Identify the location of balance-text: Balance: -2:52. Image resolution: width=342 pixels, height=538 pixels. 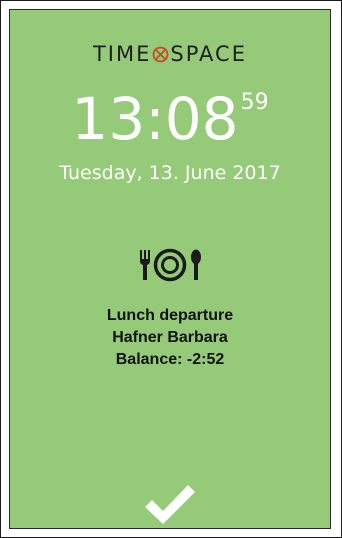
(170, 359).